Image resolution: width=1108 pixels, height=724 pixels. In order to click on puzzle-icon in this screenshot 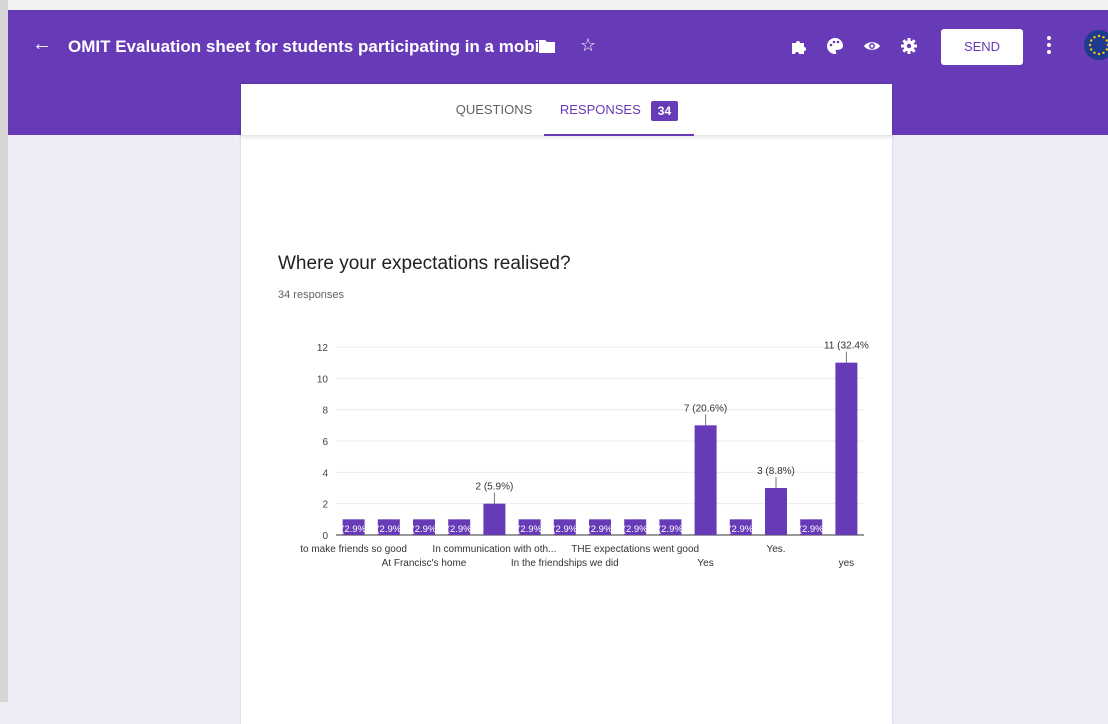, I will do `click(799, 46)`.